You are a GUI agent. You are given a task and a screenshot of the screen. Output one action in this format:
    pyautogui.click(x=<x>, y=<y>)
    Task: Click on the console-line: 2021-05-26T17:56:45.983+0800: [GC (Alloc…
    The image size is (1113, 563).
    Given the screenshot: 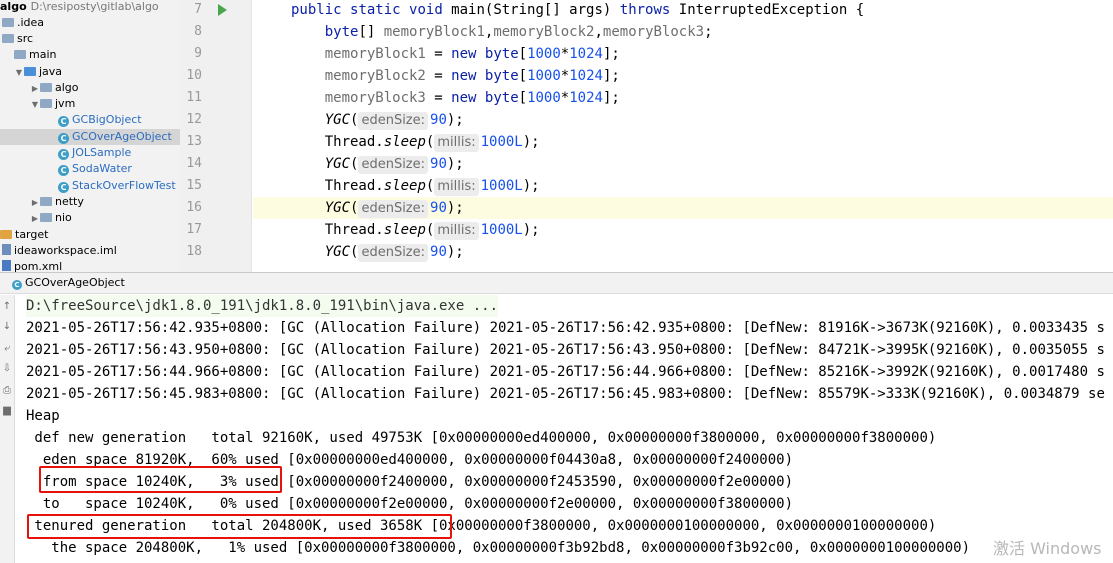 What is the action you would take?
    pyautogui.click(x=565, y=394)
    